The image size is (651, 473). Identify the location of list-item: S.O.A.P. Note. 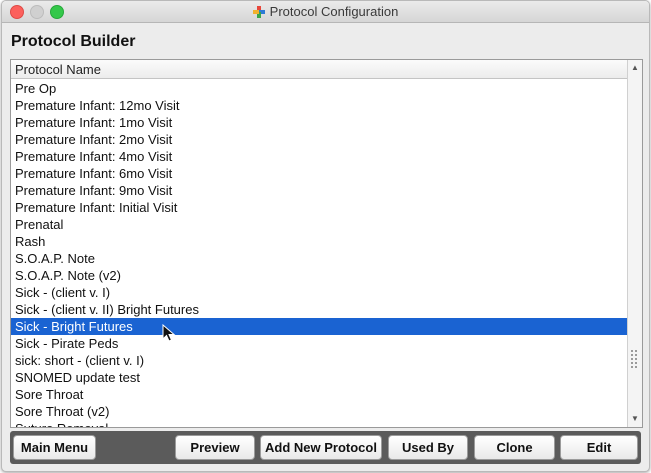
(319, 258).